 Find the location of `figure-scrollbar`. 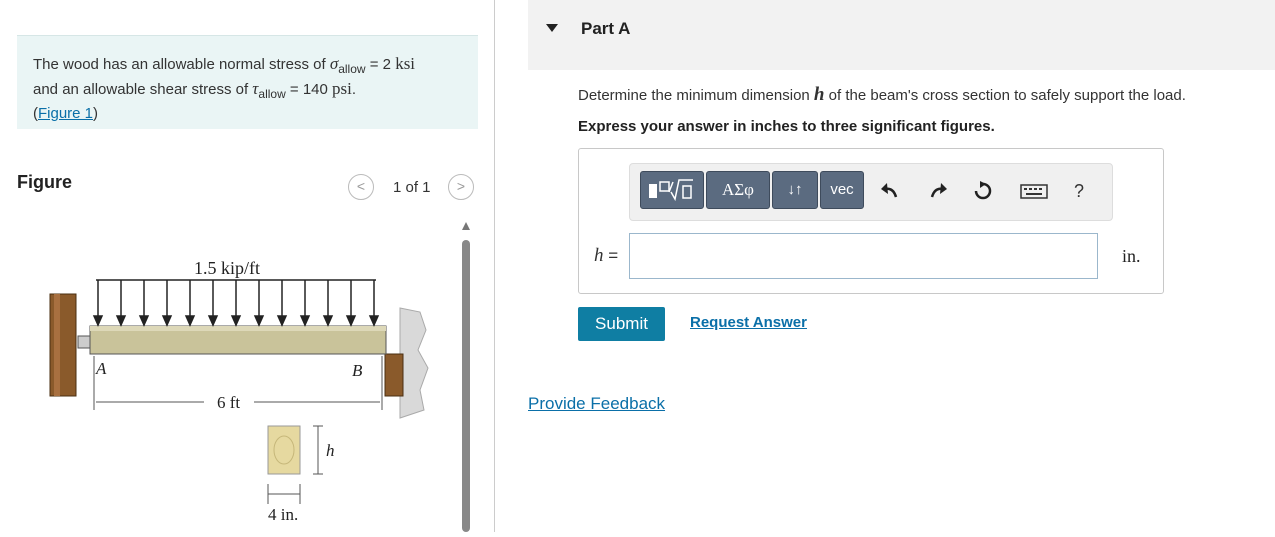

figure-scrollbar is located at coordinates (466, 377).